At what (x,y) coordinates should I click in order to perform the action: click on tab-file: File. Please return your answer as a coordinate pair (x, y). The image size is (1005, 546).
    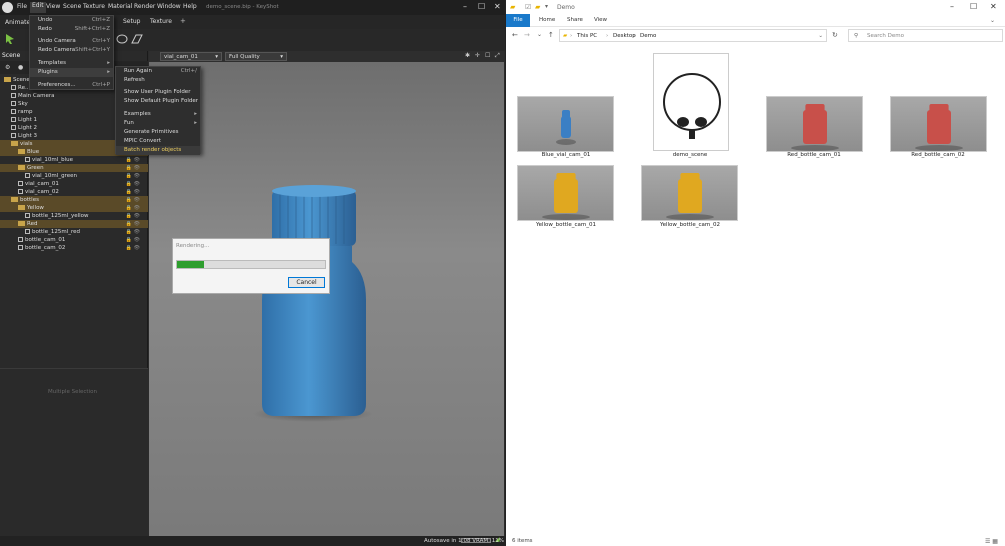
    Looking at the image, I should click on (518, 20).